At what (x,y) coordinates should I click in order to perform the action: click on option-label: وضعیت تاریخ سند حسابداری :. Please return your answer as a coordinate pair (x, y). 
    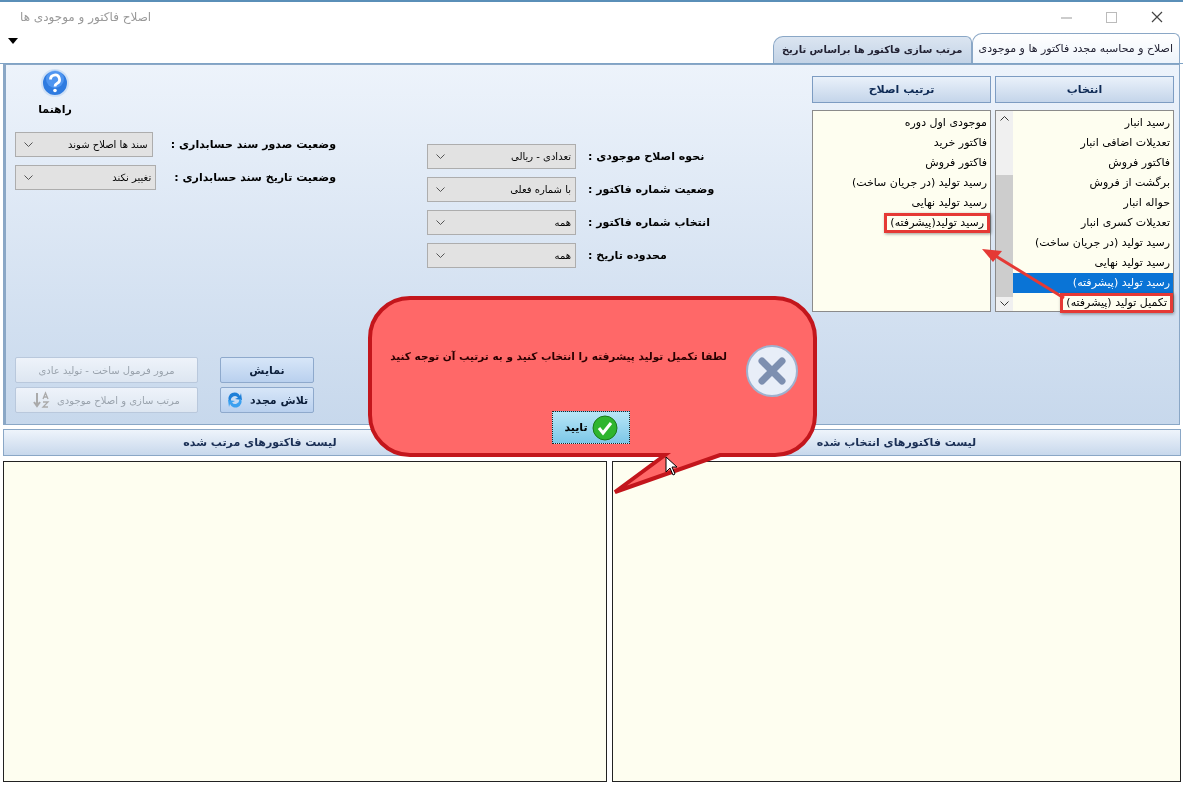
    Looking at the image, I should click on (255, 177).